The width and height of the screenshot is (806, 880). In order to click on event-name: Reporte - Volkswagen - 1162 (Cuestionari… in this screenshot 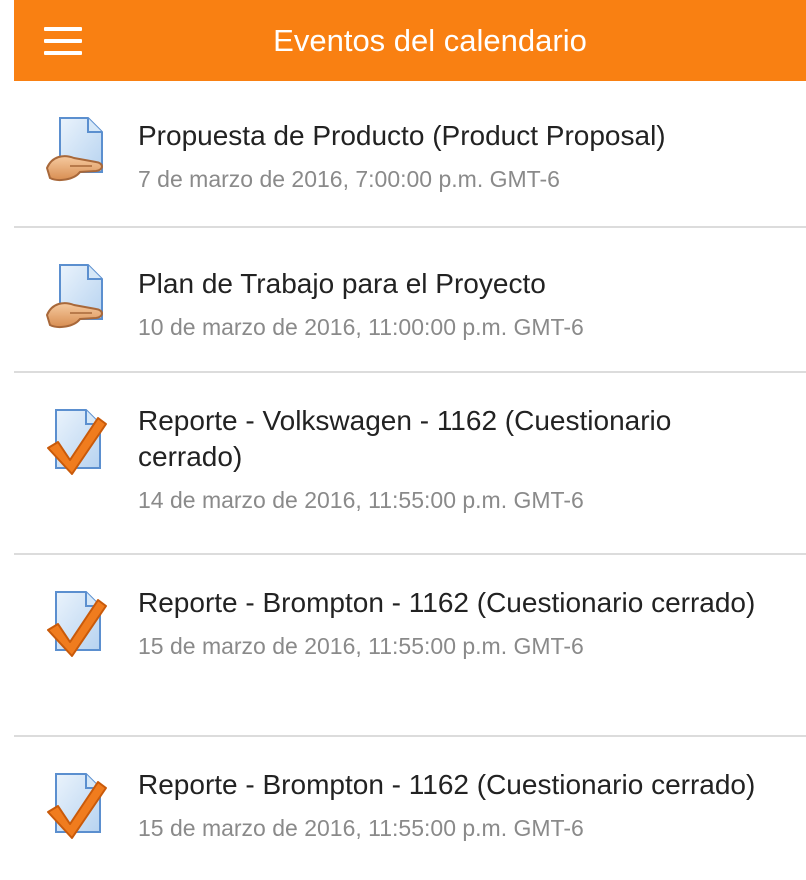, I will do `click(405, 438)`.